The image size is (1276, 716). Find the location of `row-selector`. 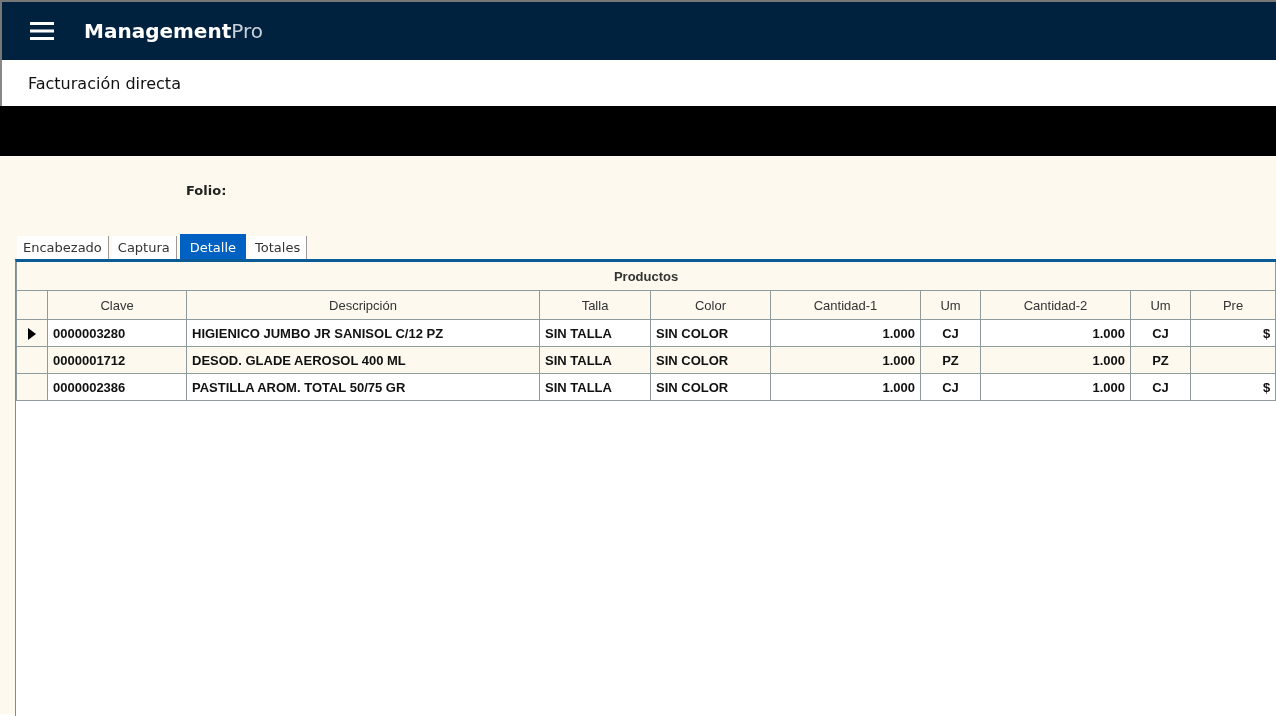

row-selector is located at coordinates (32, 333).